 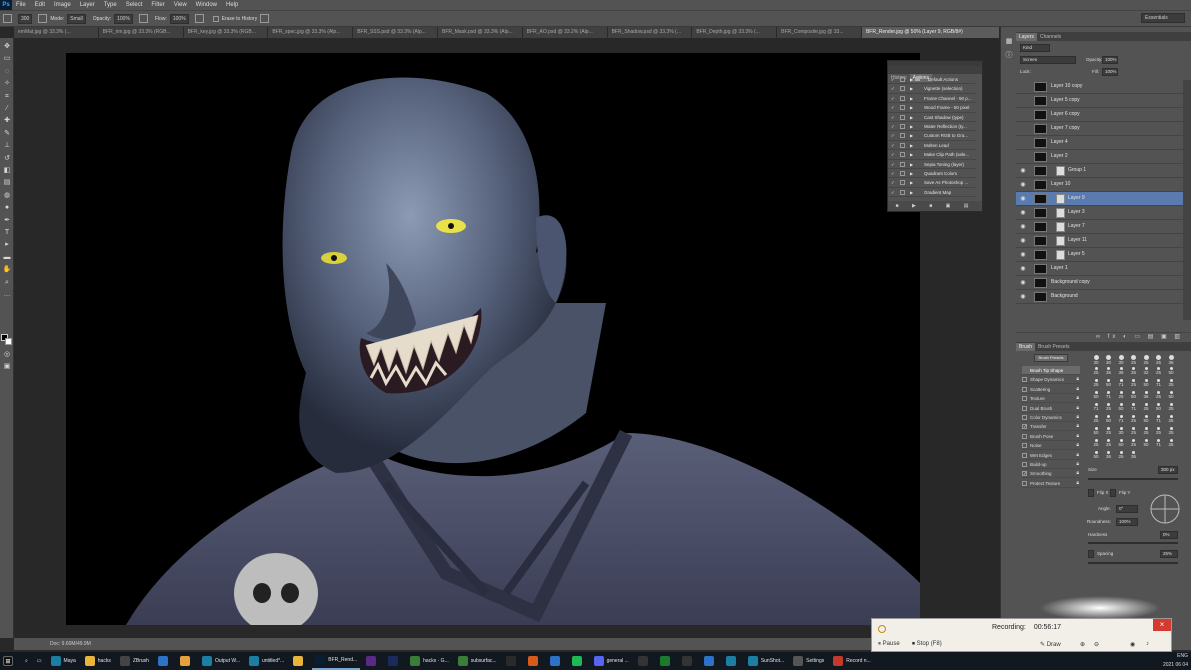 What do you see at coordinates (1099, 185) in the screenshot?
I see `layer-row: ◉ Layer 10` at bounding box center [1099, 185].